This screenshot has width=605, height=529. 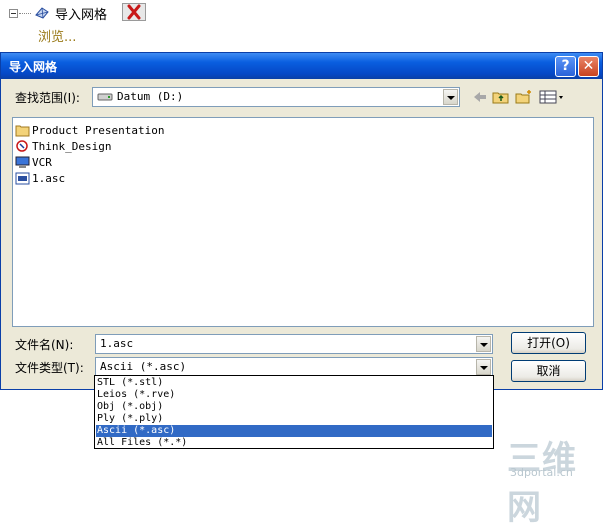 What do you see at coordinates (294, 344) in the screenshot?
I see `filename-input: 1.asc` at bounding box center [294, 344].